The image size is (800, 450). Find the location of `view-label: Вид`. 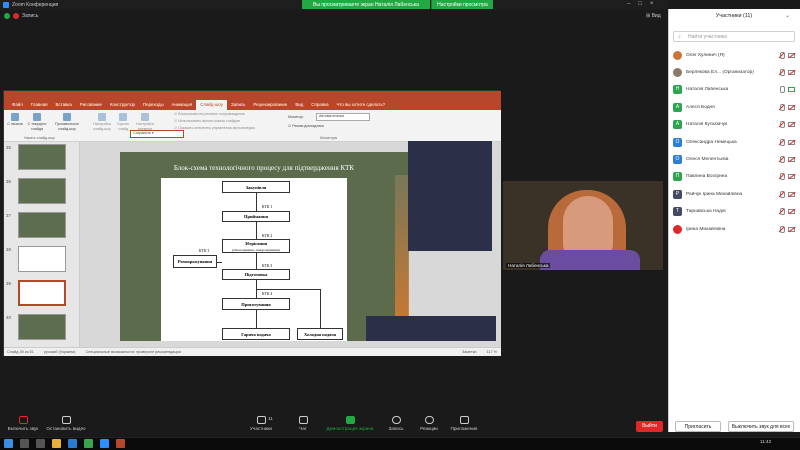

view-label: Вид is located at coordinates (656, 16).